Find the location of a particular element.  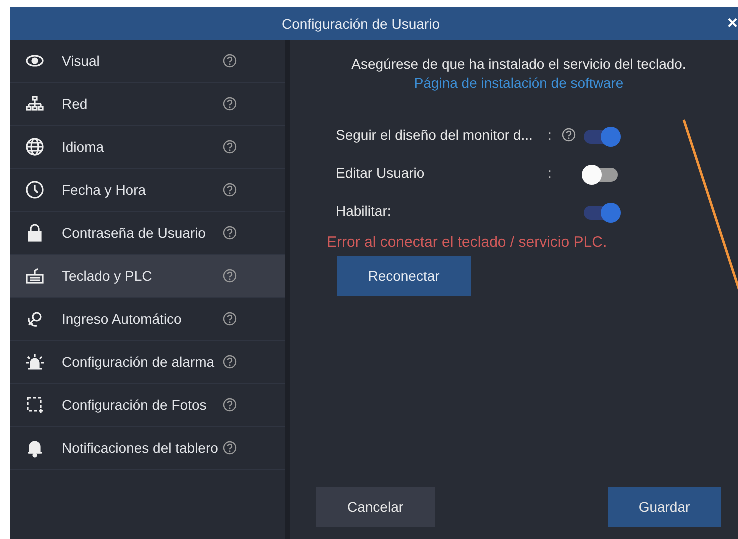

sidebar-item: Ingreso Automático is located at coordinates (147, 319).